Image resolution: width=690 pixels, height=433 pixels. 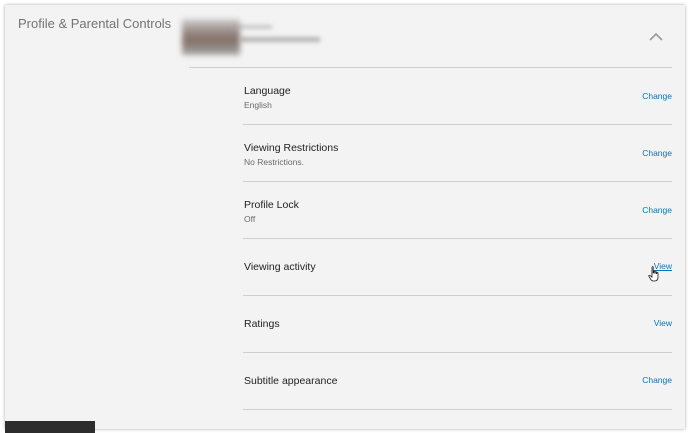 I want to click on profile-lock-row: Profile Lock Off Change, so click(x=457, y=210).